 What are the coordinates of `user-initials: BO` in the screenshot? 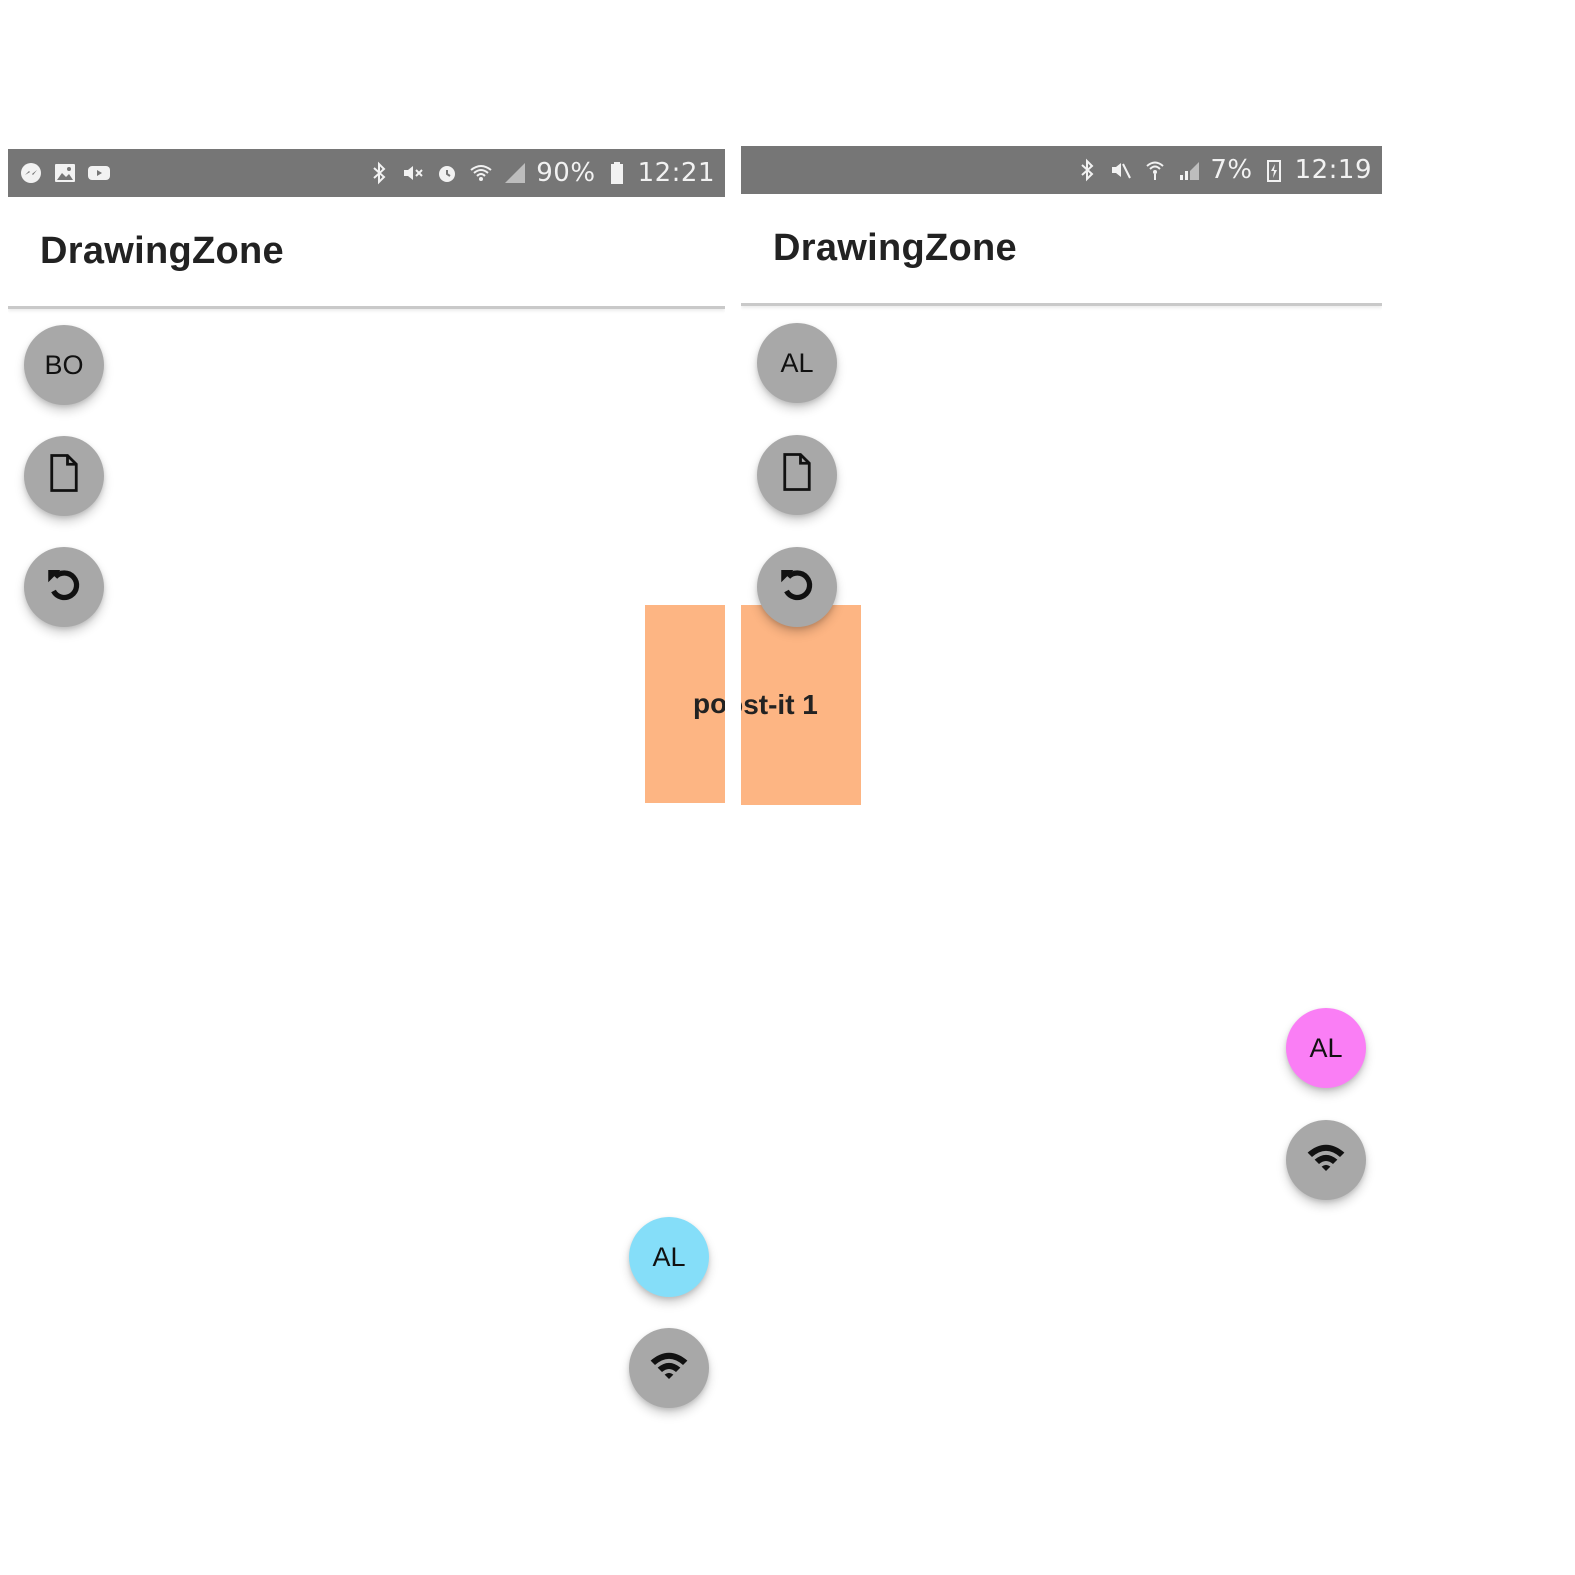 It's located at (64, 364).